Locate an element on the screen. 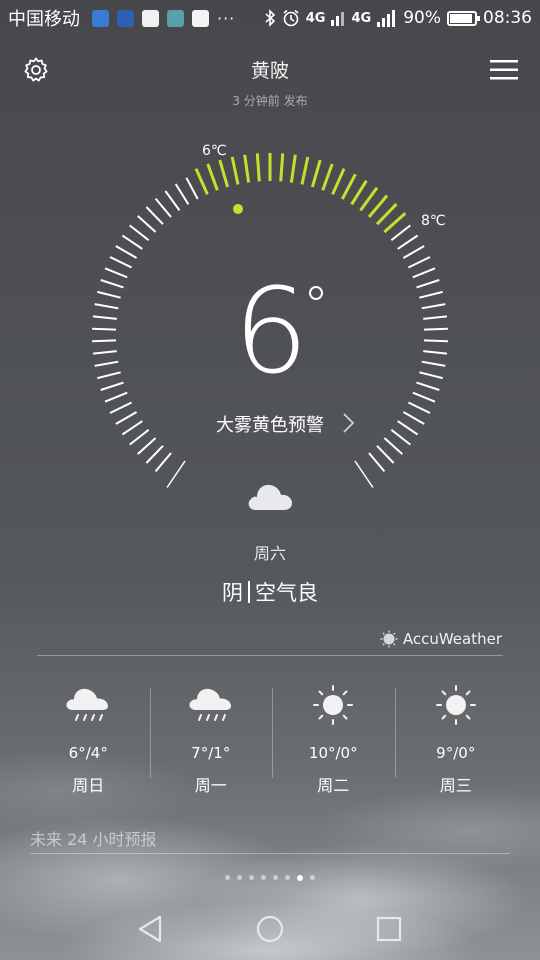 The width and height of the screenshot is (540, 960). more-notifications-icon: ··· is located at coordinates (226, 18).